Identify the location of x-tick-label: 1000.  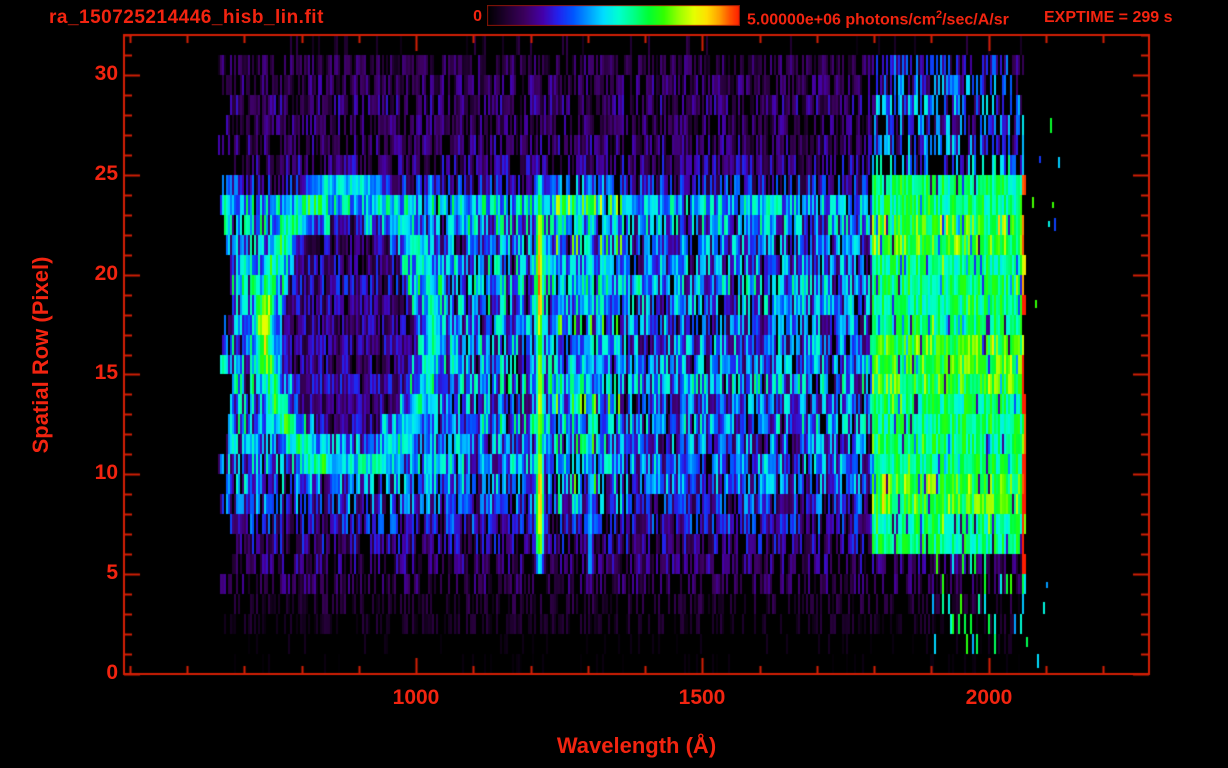
(416, 697).